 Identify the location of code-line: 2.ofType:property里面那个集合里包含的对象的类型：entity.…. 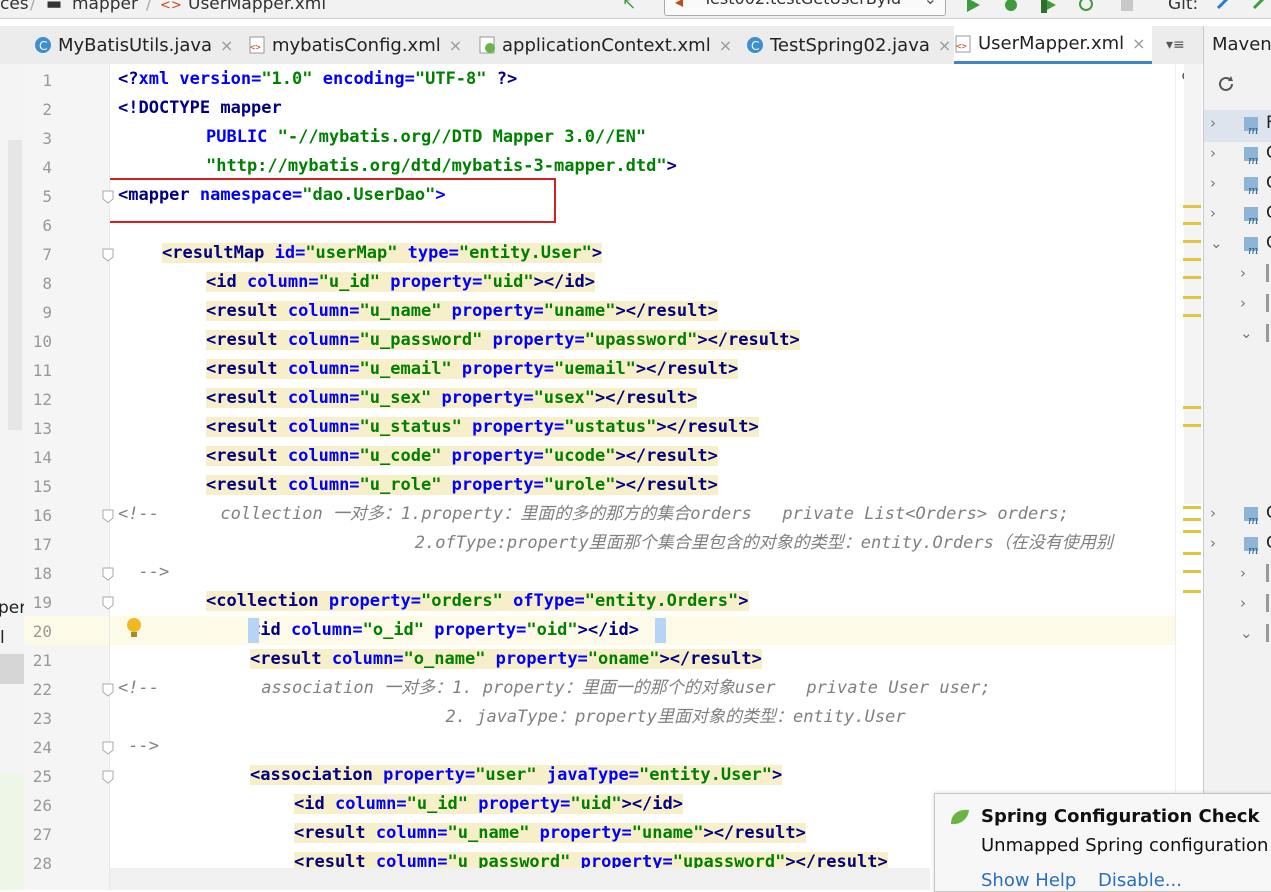
(615, 543).